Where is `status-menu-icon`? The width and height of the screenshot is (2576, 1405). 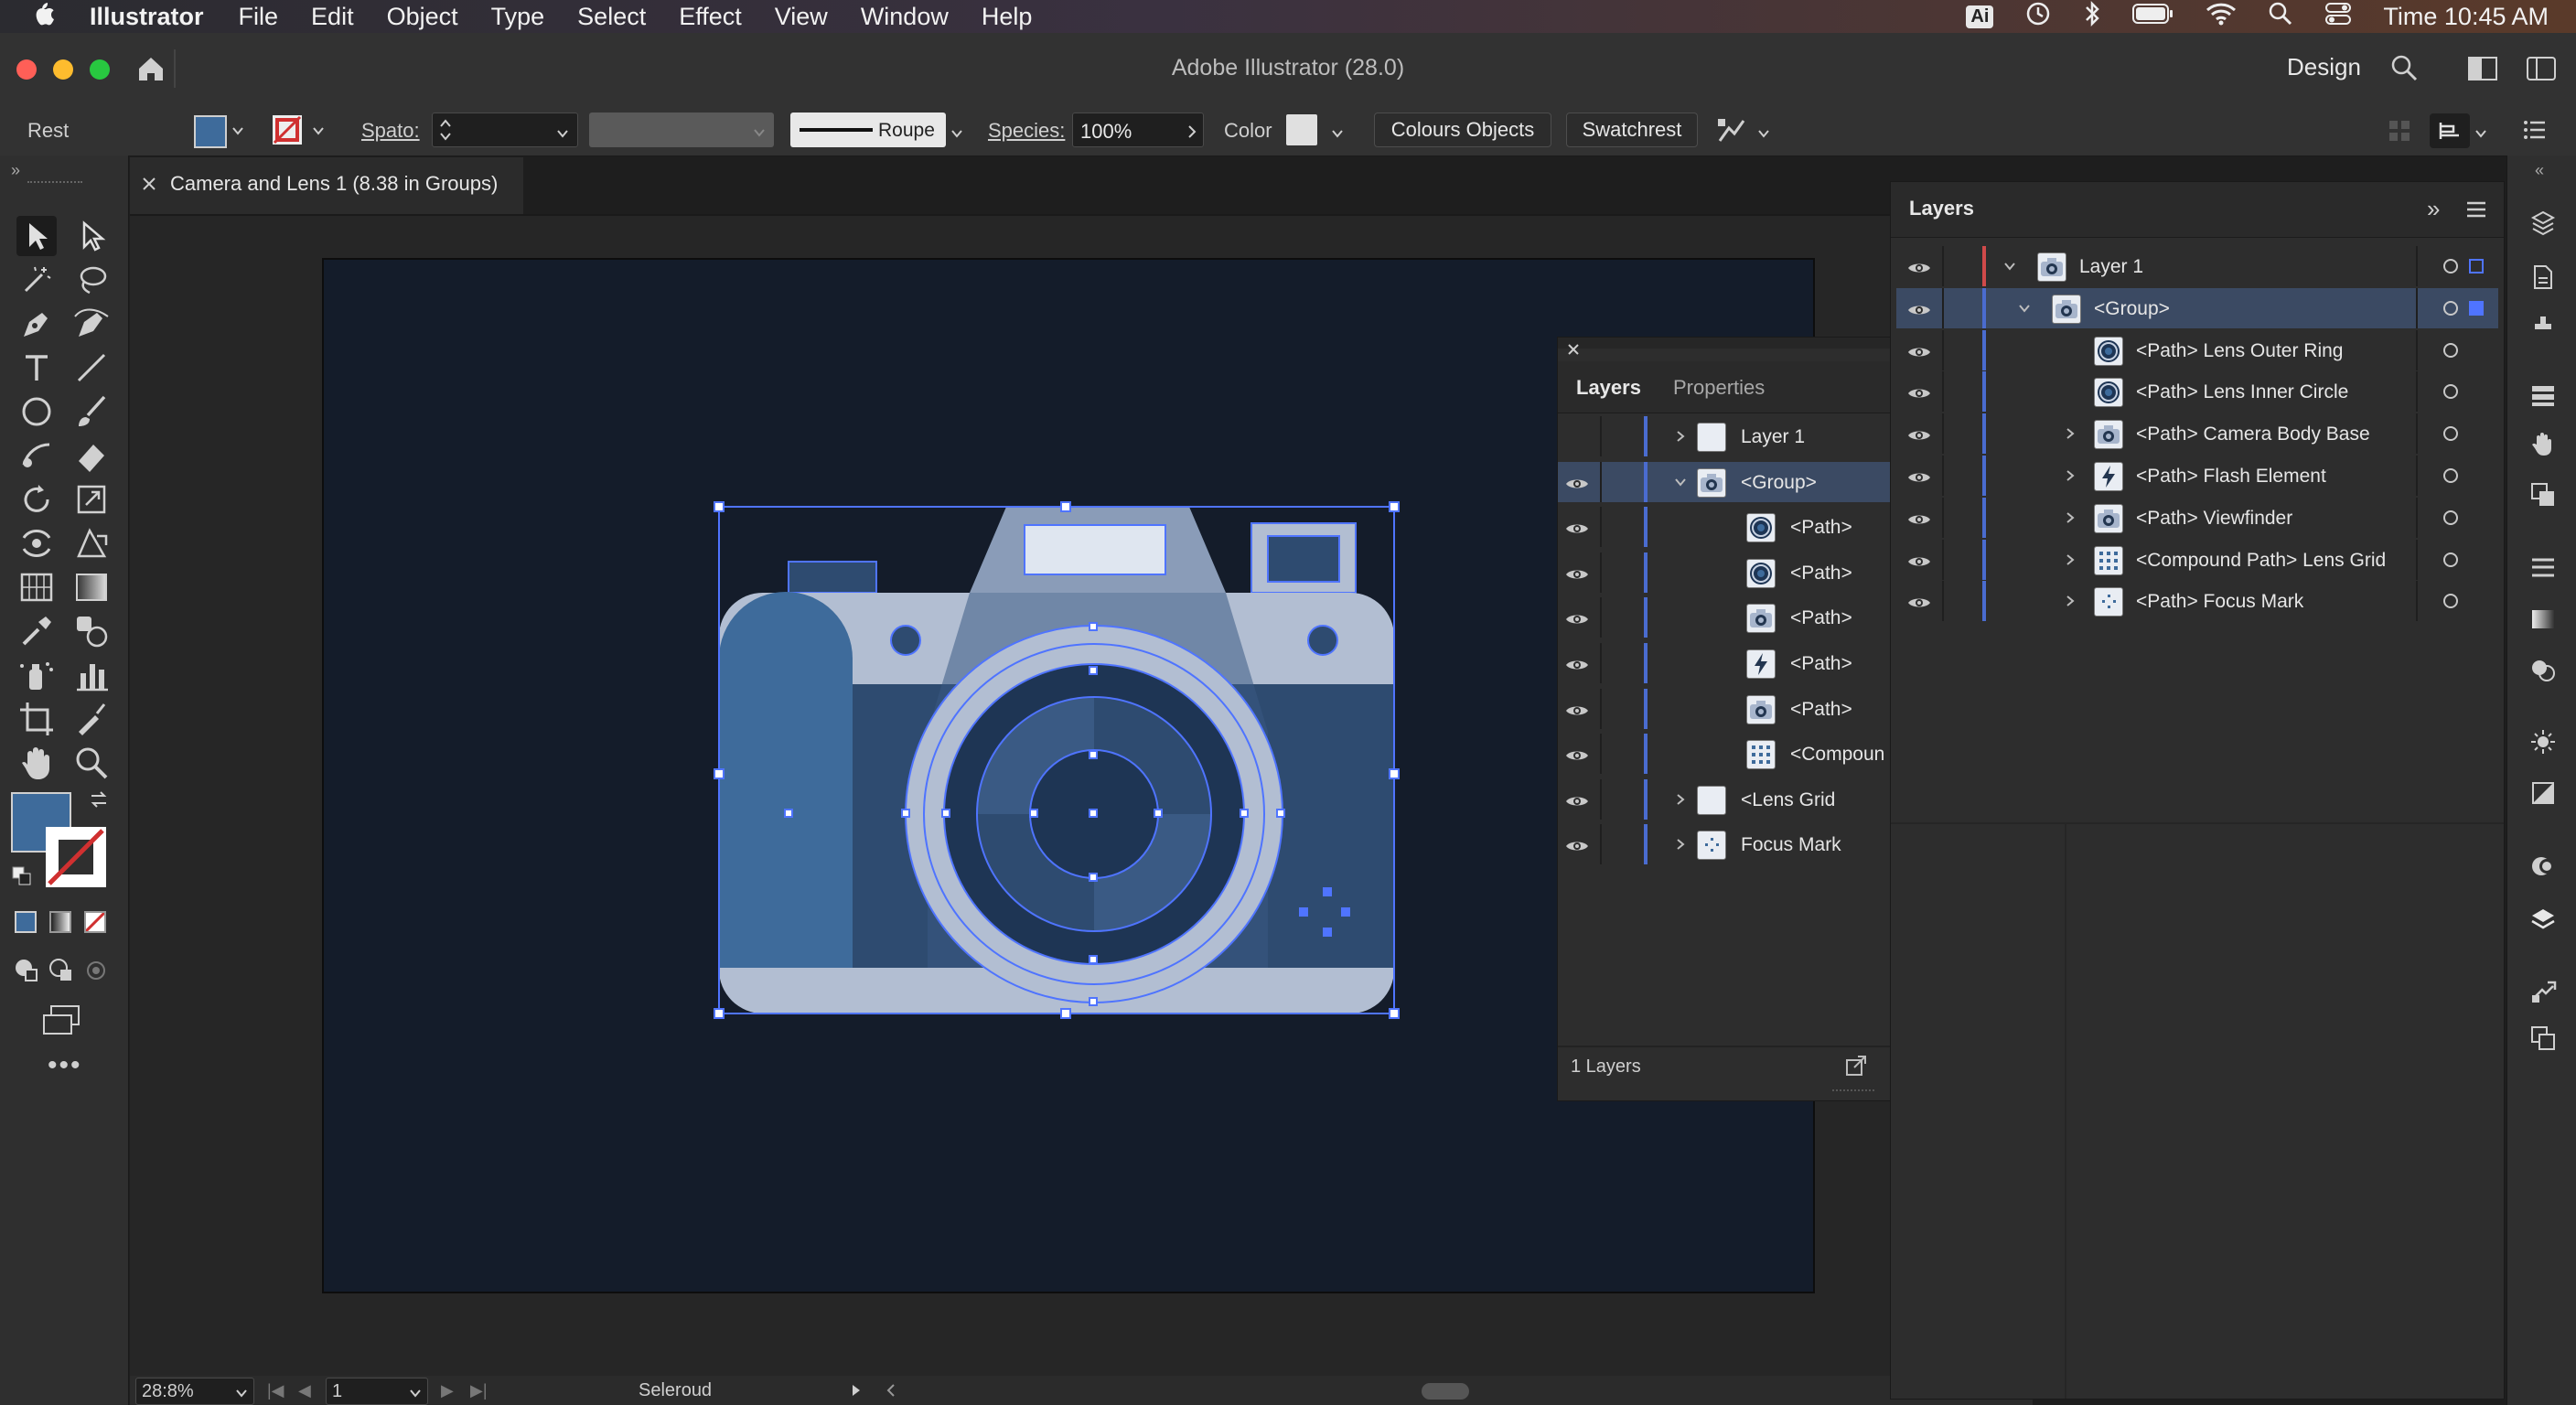
status-menu-icon is located at coordinates (857, 1393).